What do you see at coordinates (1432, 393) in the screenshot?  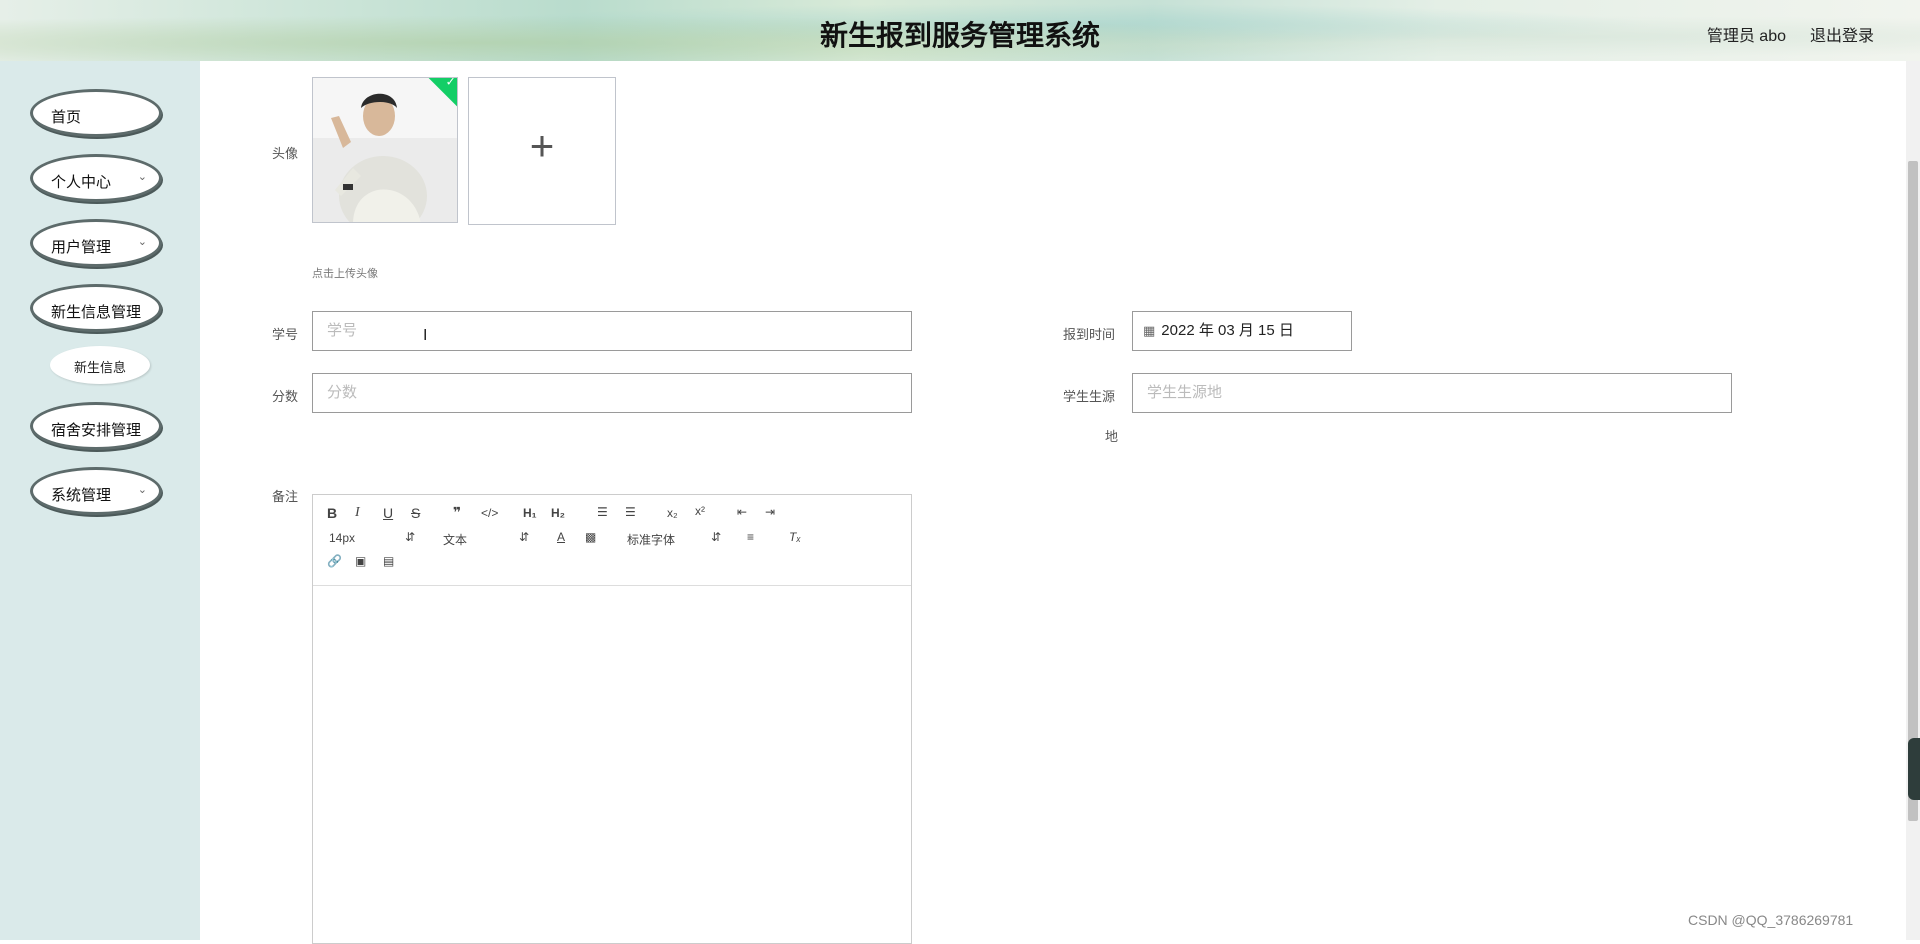 I see `origin-input: 学生生源地` at bounding box center [1432, 393].